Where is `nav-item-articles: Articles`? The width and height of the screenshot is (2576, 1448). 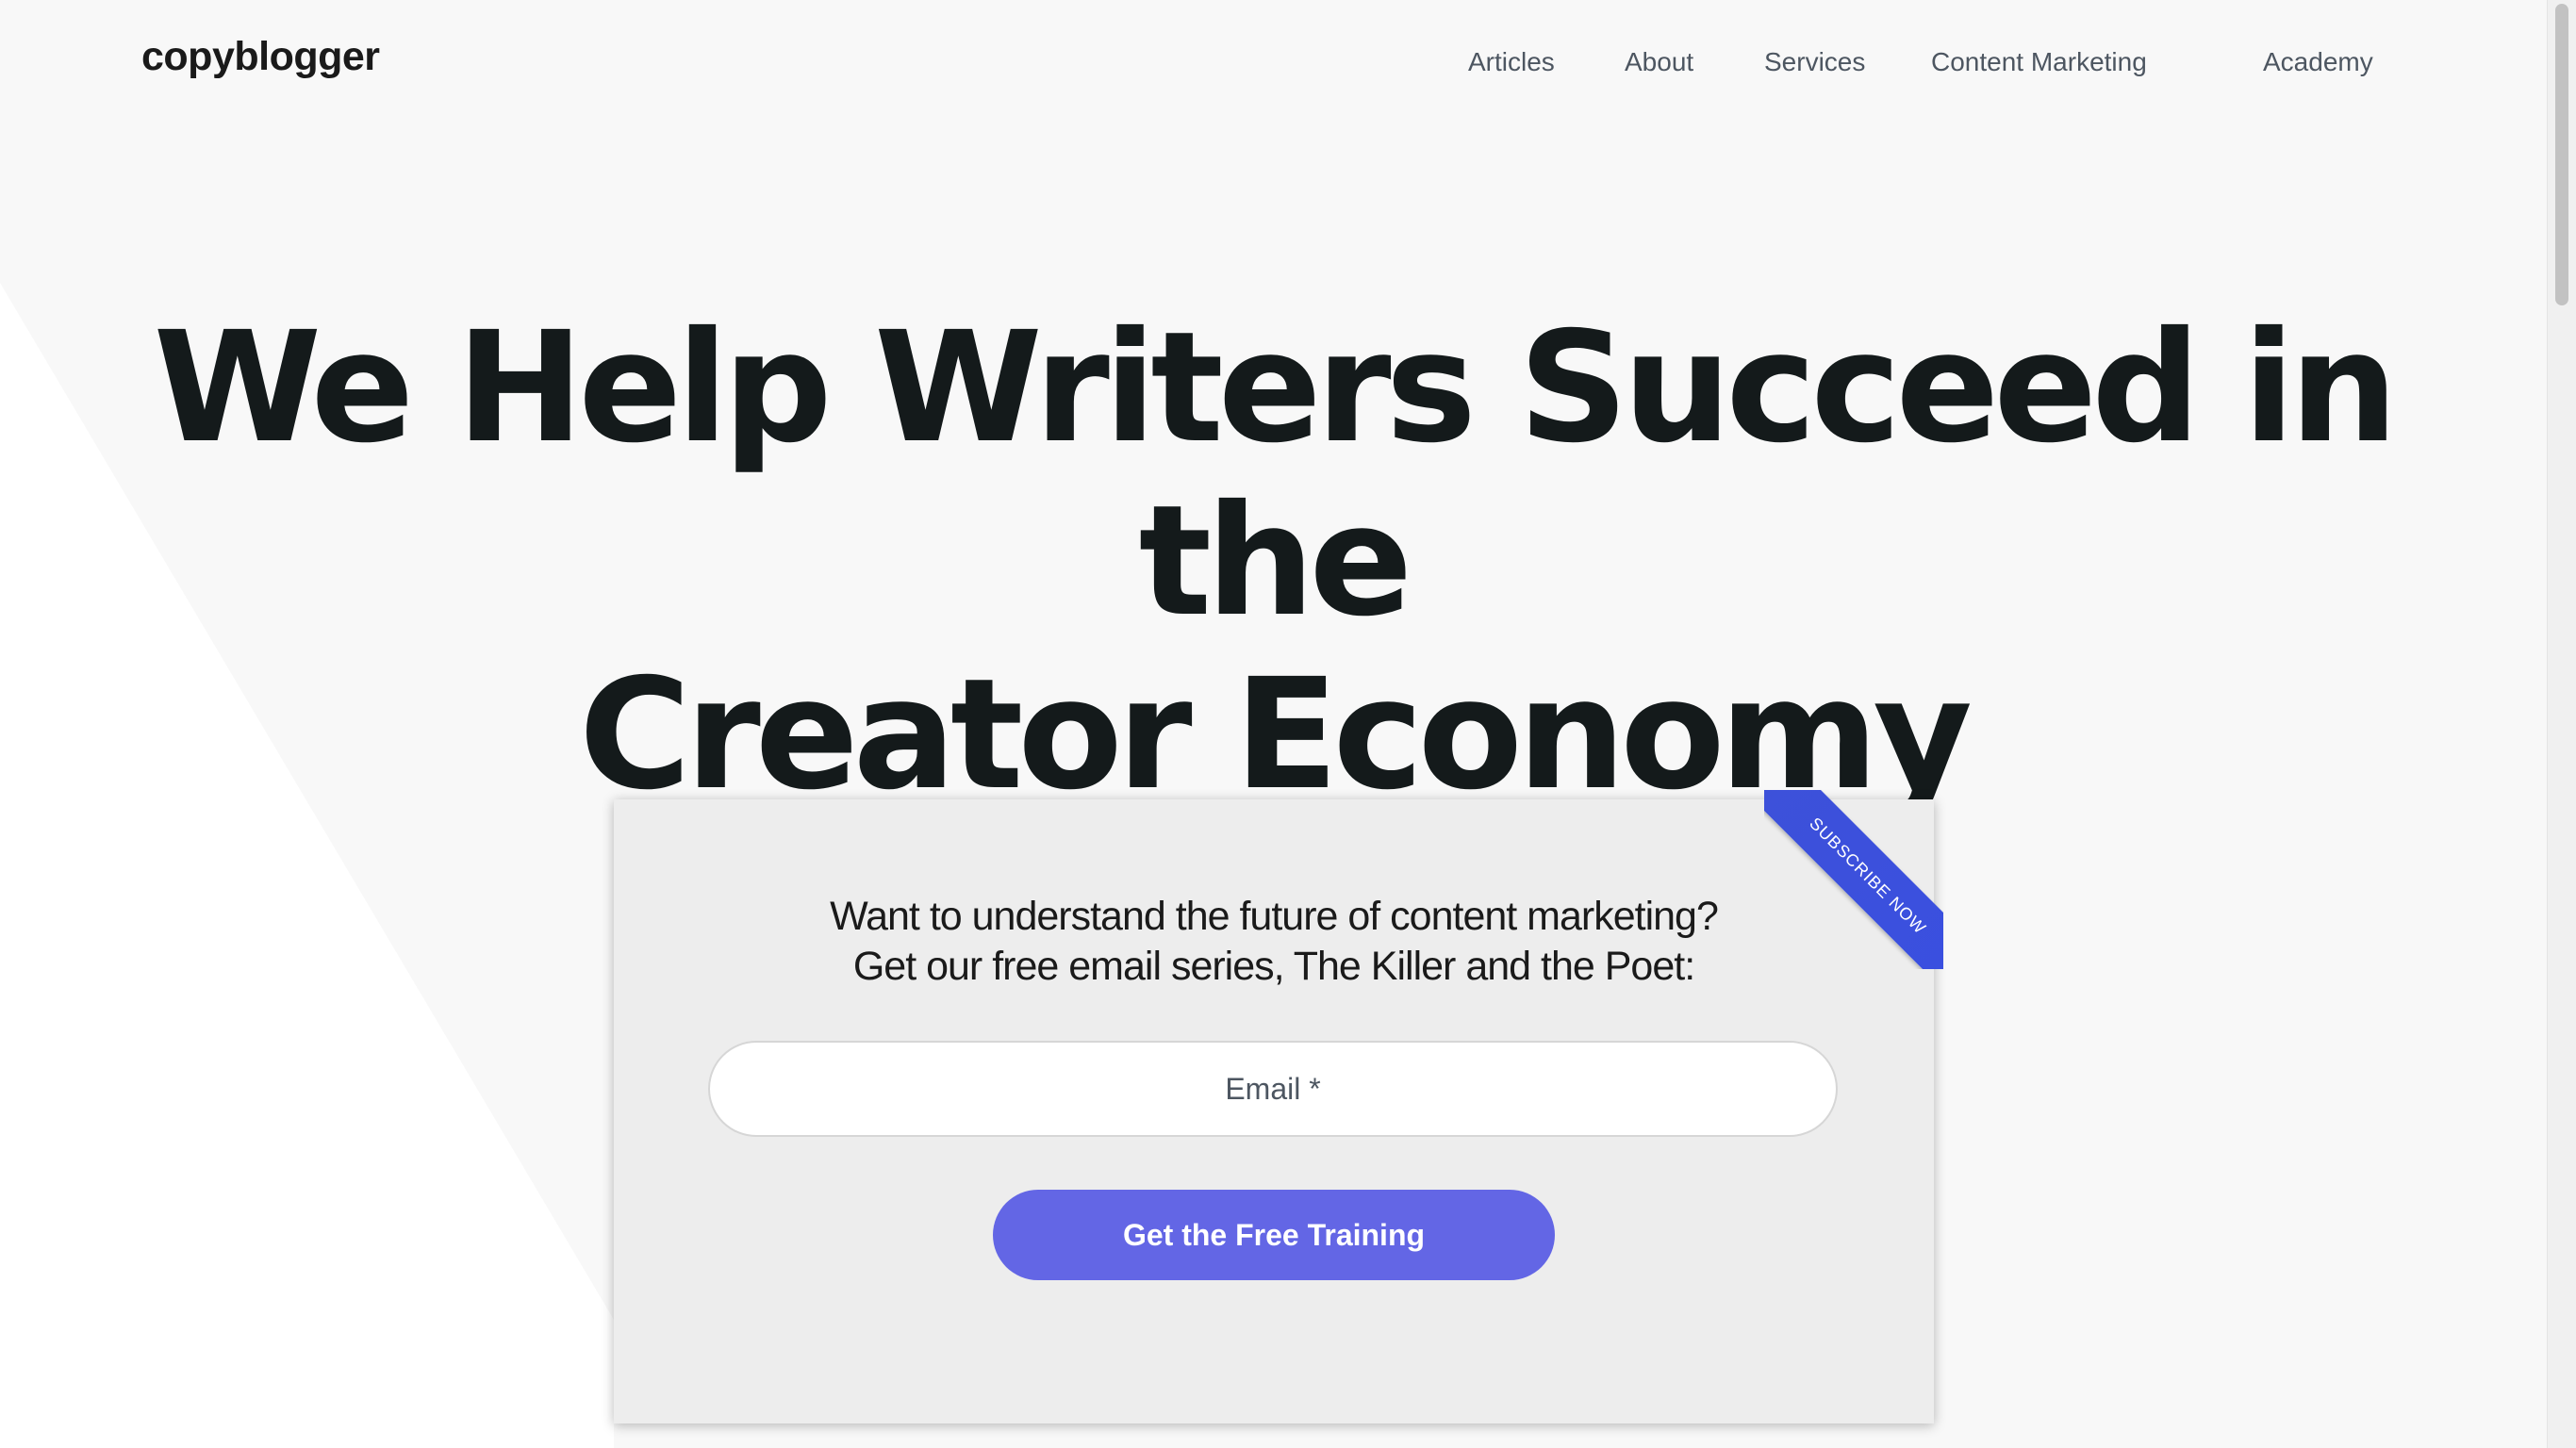 nav-item-articles: Articles is located at coordinates (1511, 62).